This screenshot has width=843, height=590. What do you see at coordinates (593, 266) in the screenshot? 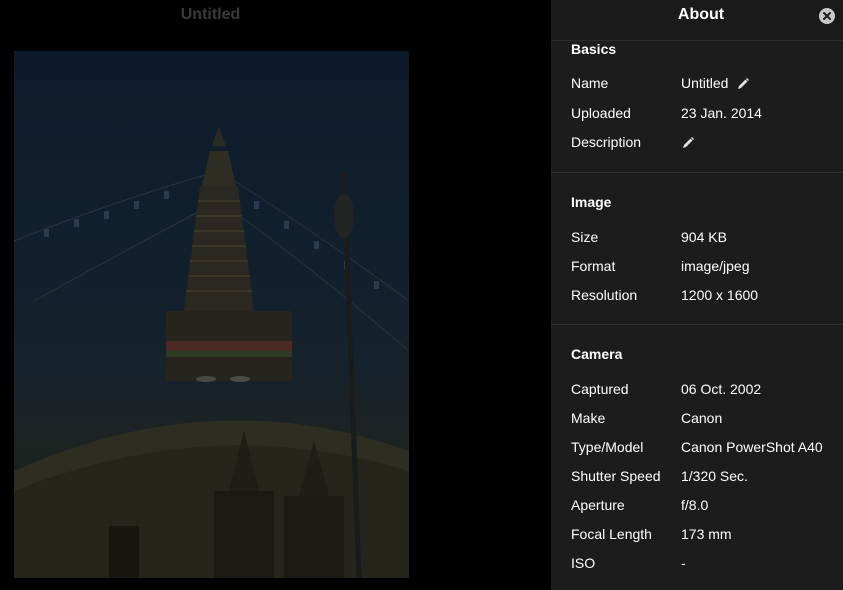
I see `format-label: Format` at bounding box center [593, 266].